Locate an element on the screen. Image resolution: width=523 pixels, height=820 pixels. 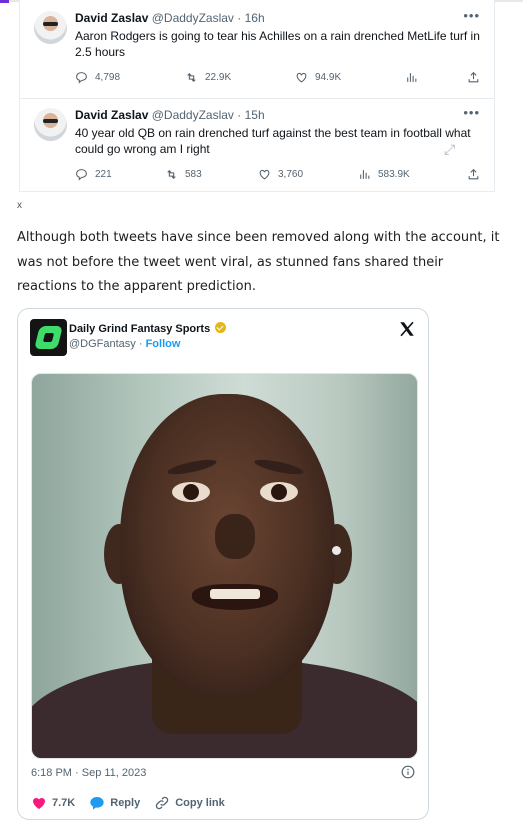
views-count: 583.9K is located at coordinates (394, 174).